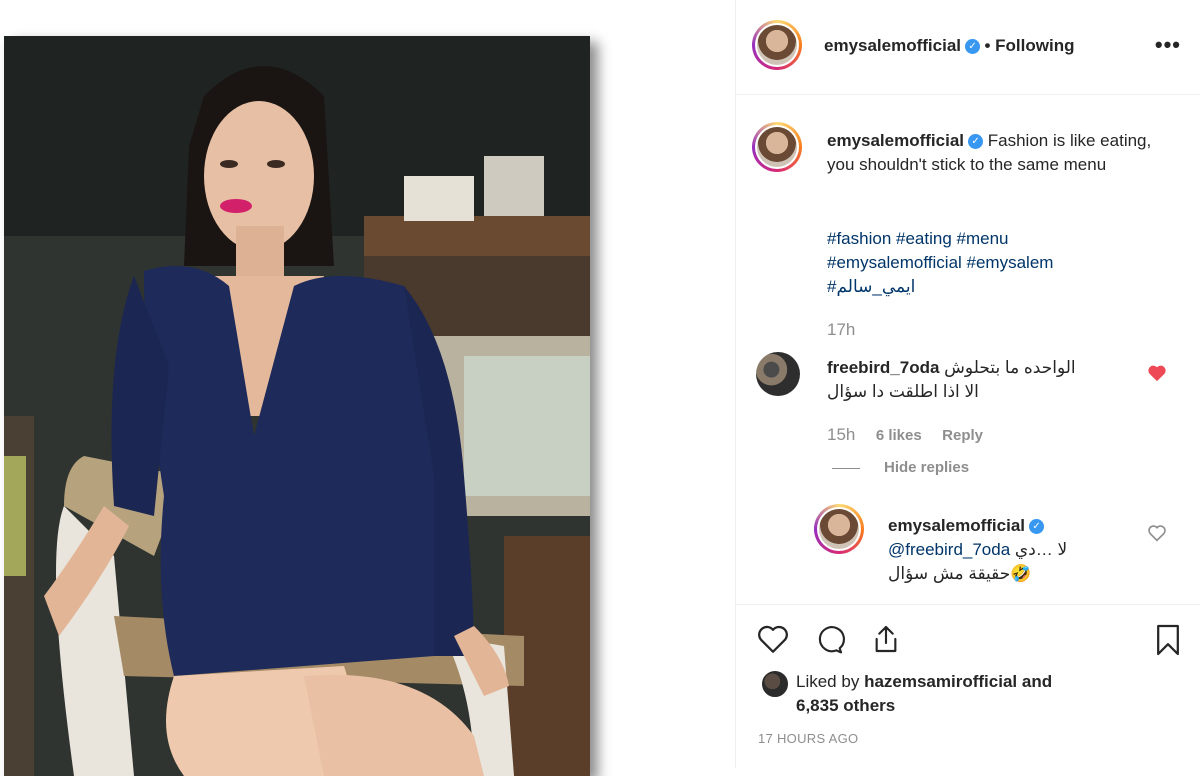 The width and height of the screenshot is (1200, 776). I want to click on bookmark-icon, so click(1168, 642).